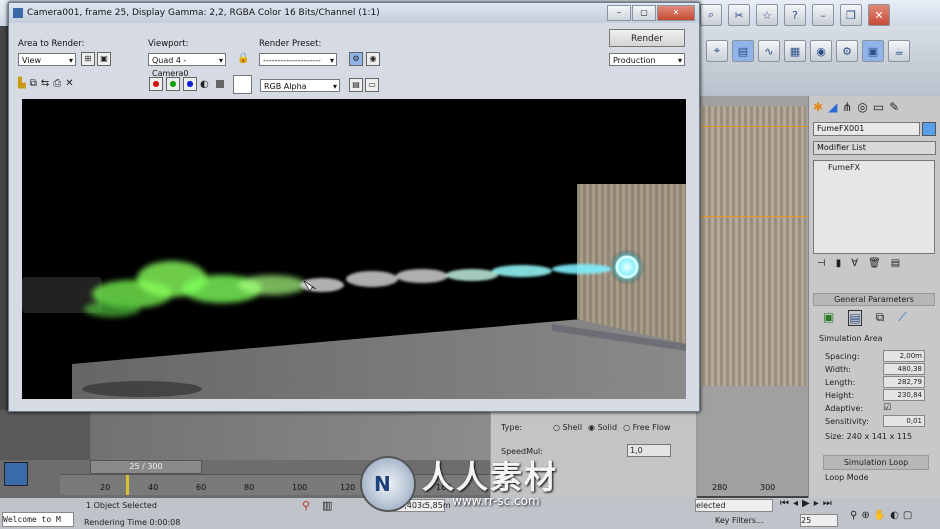 The image size is (940, 529). What do you see at coordinates (243, 58) in the screenshot?
I see `lock-viewport-icon: 🔒` at bounding box center [243, 58].